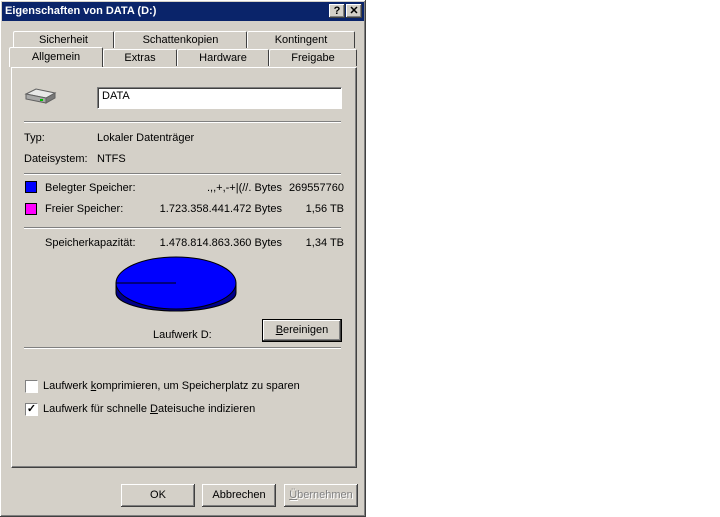 The width and height of the screenshot is (720, 517). I want to click on help-button: ?, so click(337, 11).